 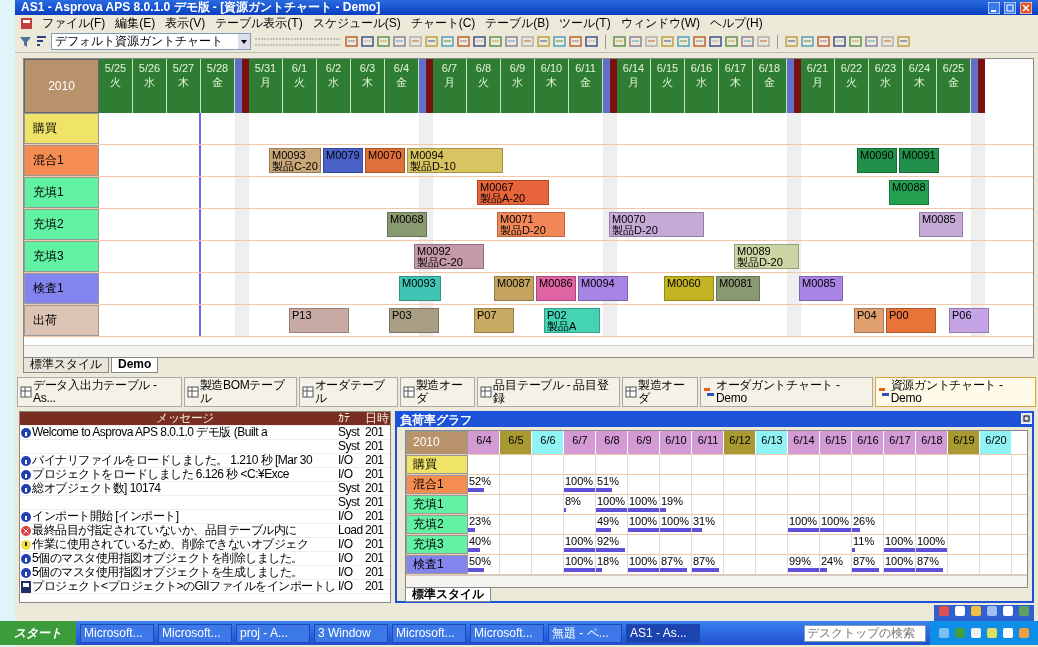 I want to click on menu-item: テーブル(B), so click(x=517, y=23).